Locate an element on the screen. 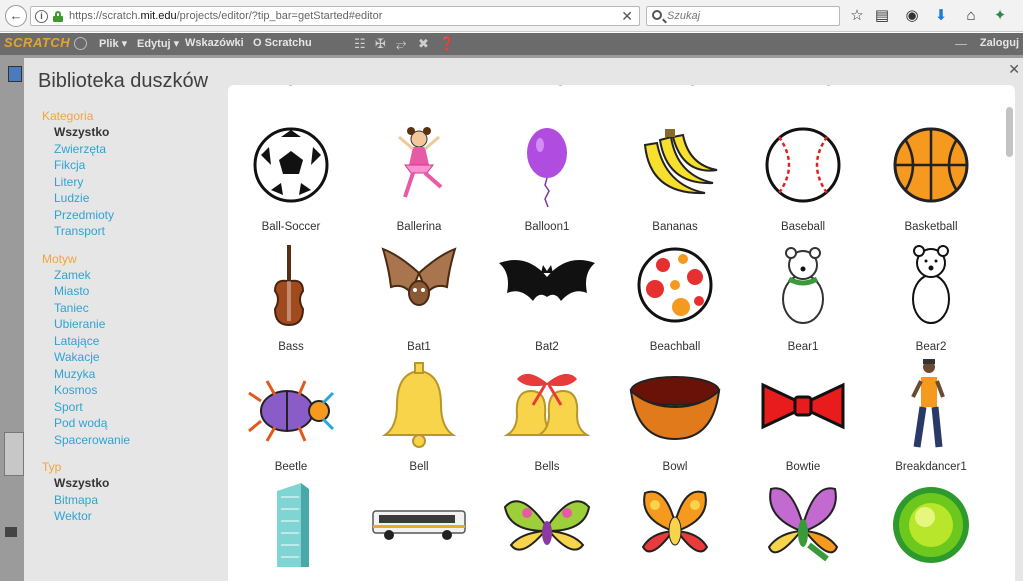  bowtie-icon is located at coordinates (803, 405).